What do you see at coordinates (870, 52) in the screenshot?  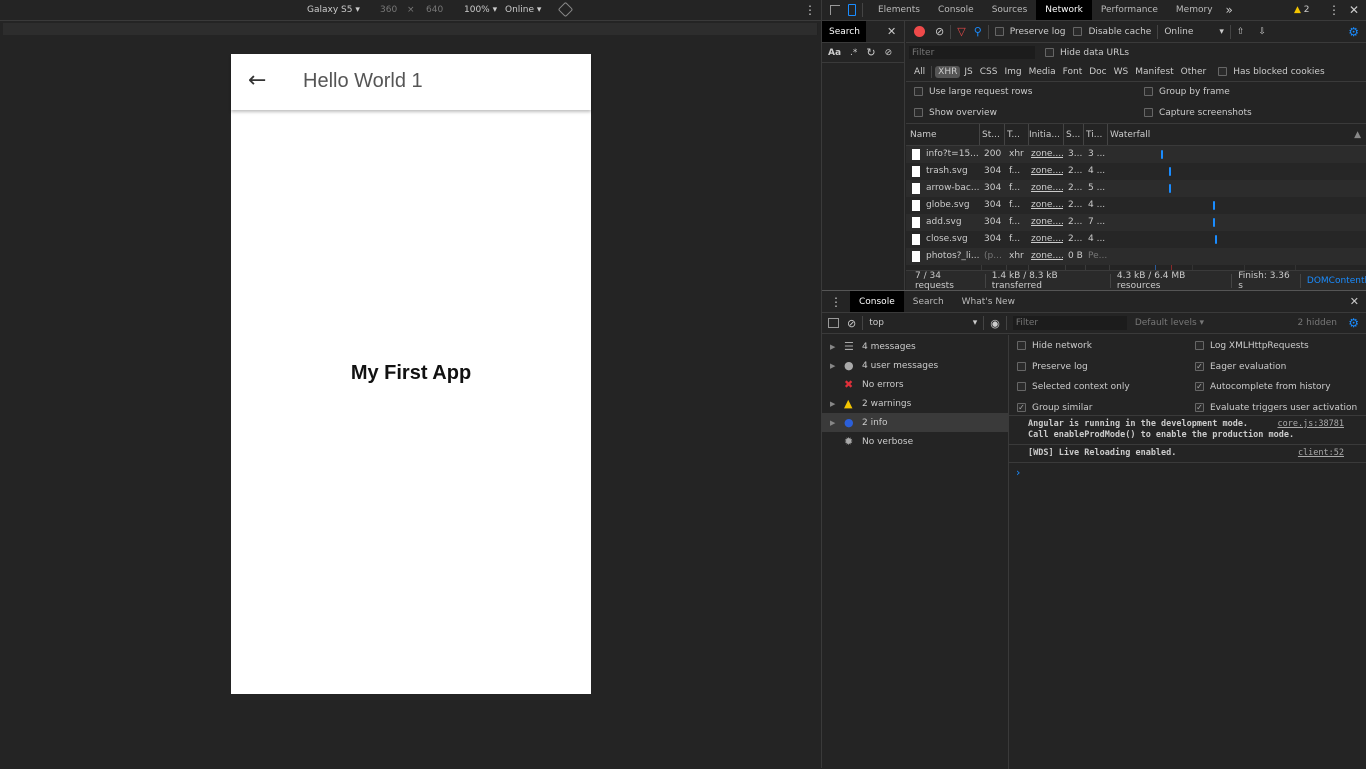 I see `refresh-icon: ↻` at bounding box center [870, 52].